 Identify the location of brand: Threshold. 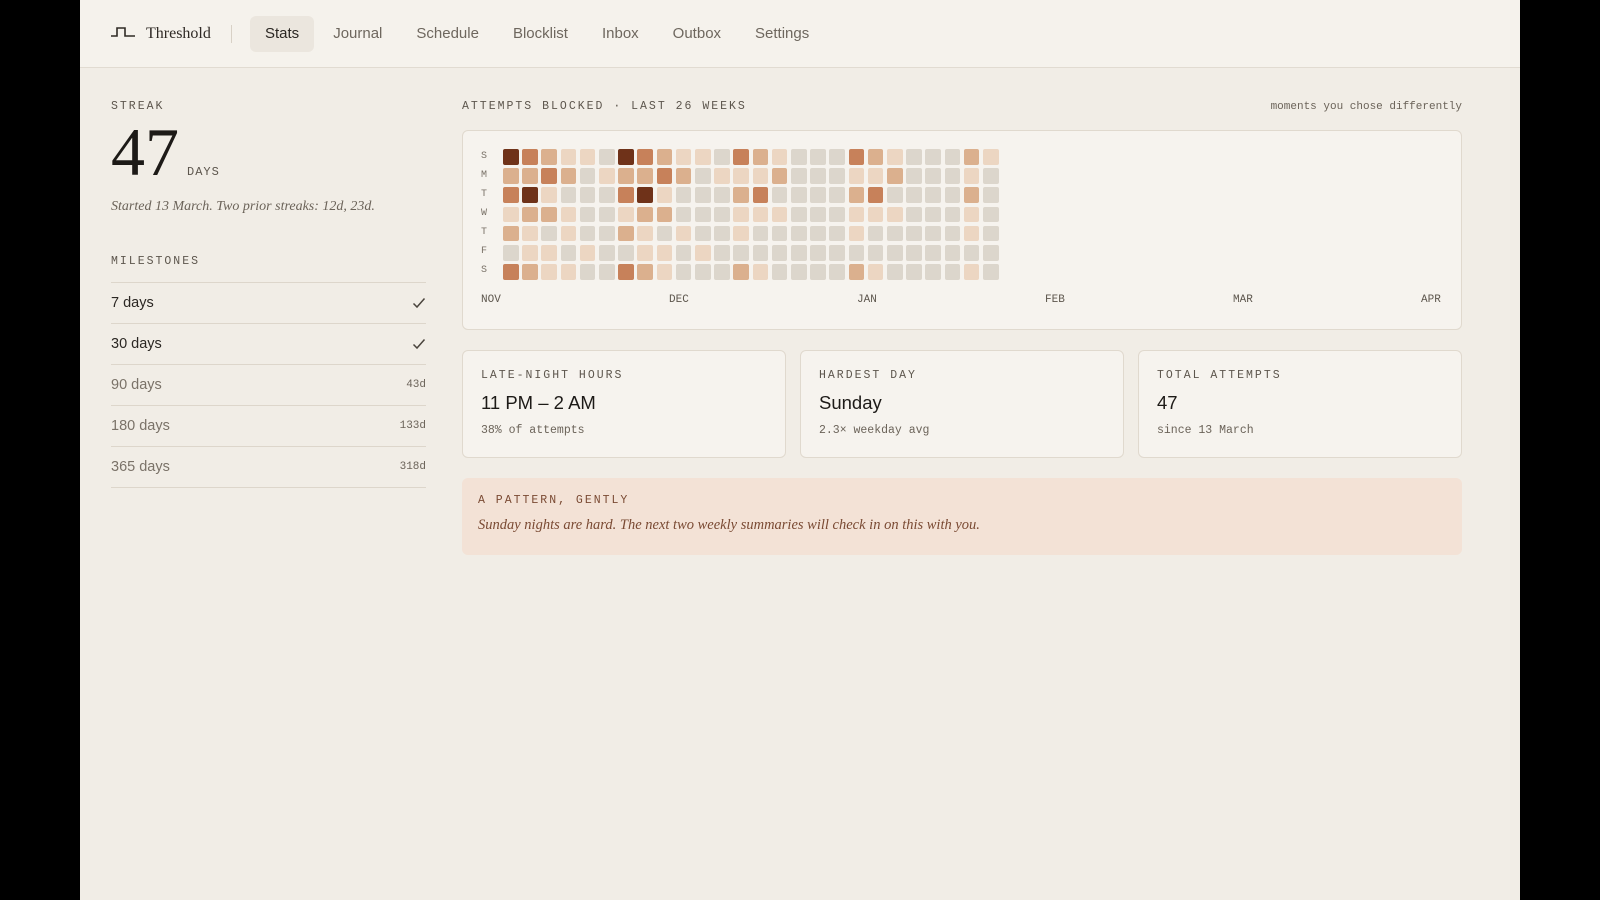
(160, 34).